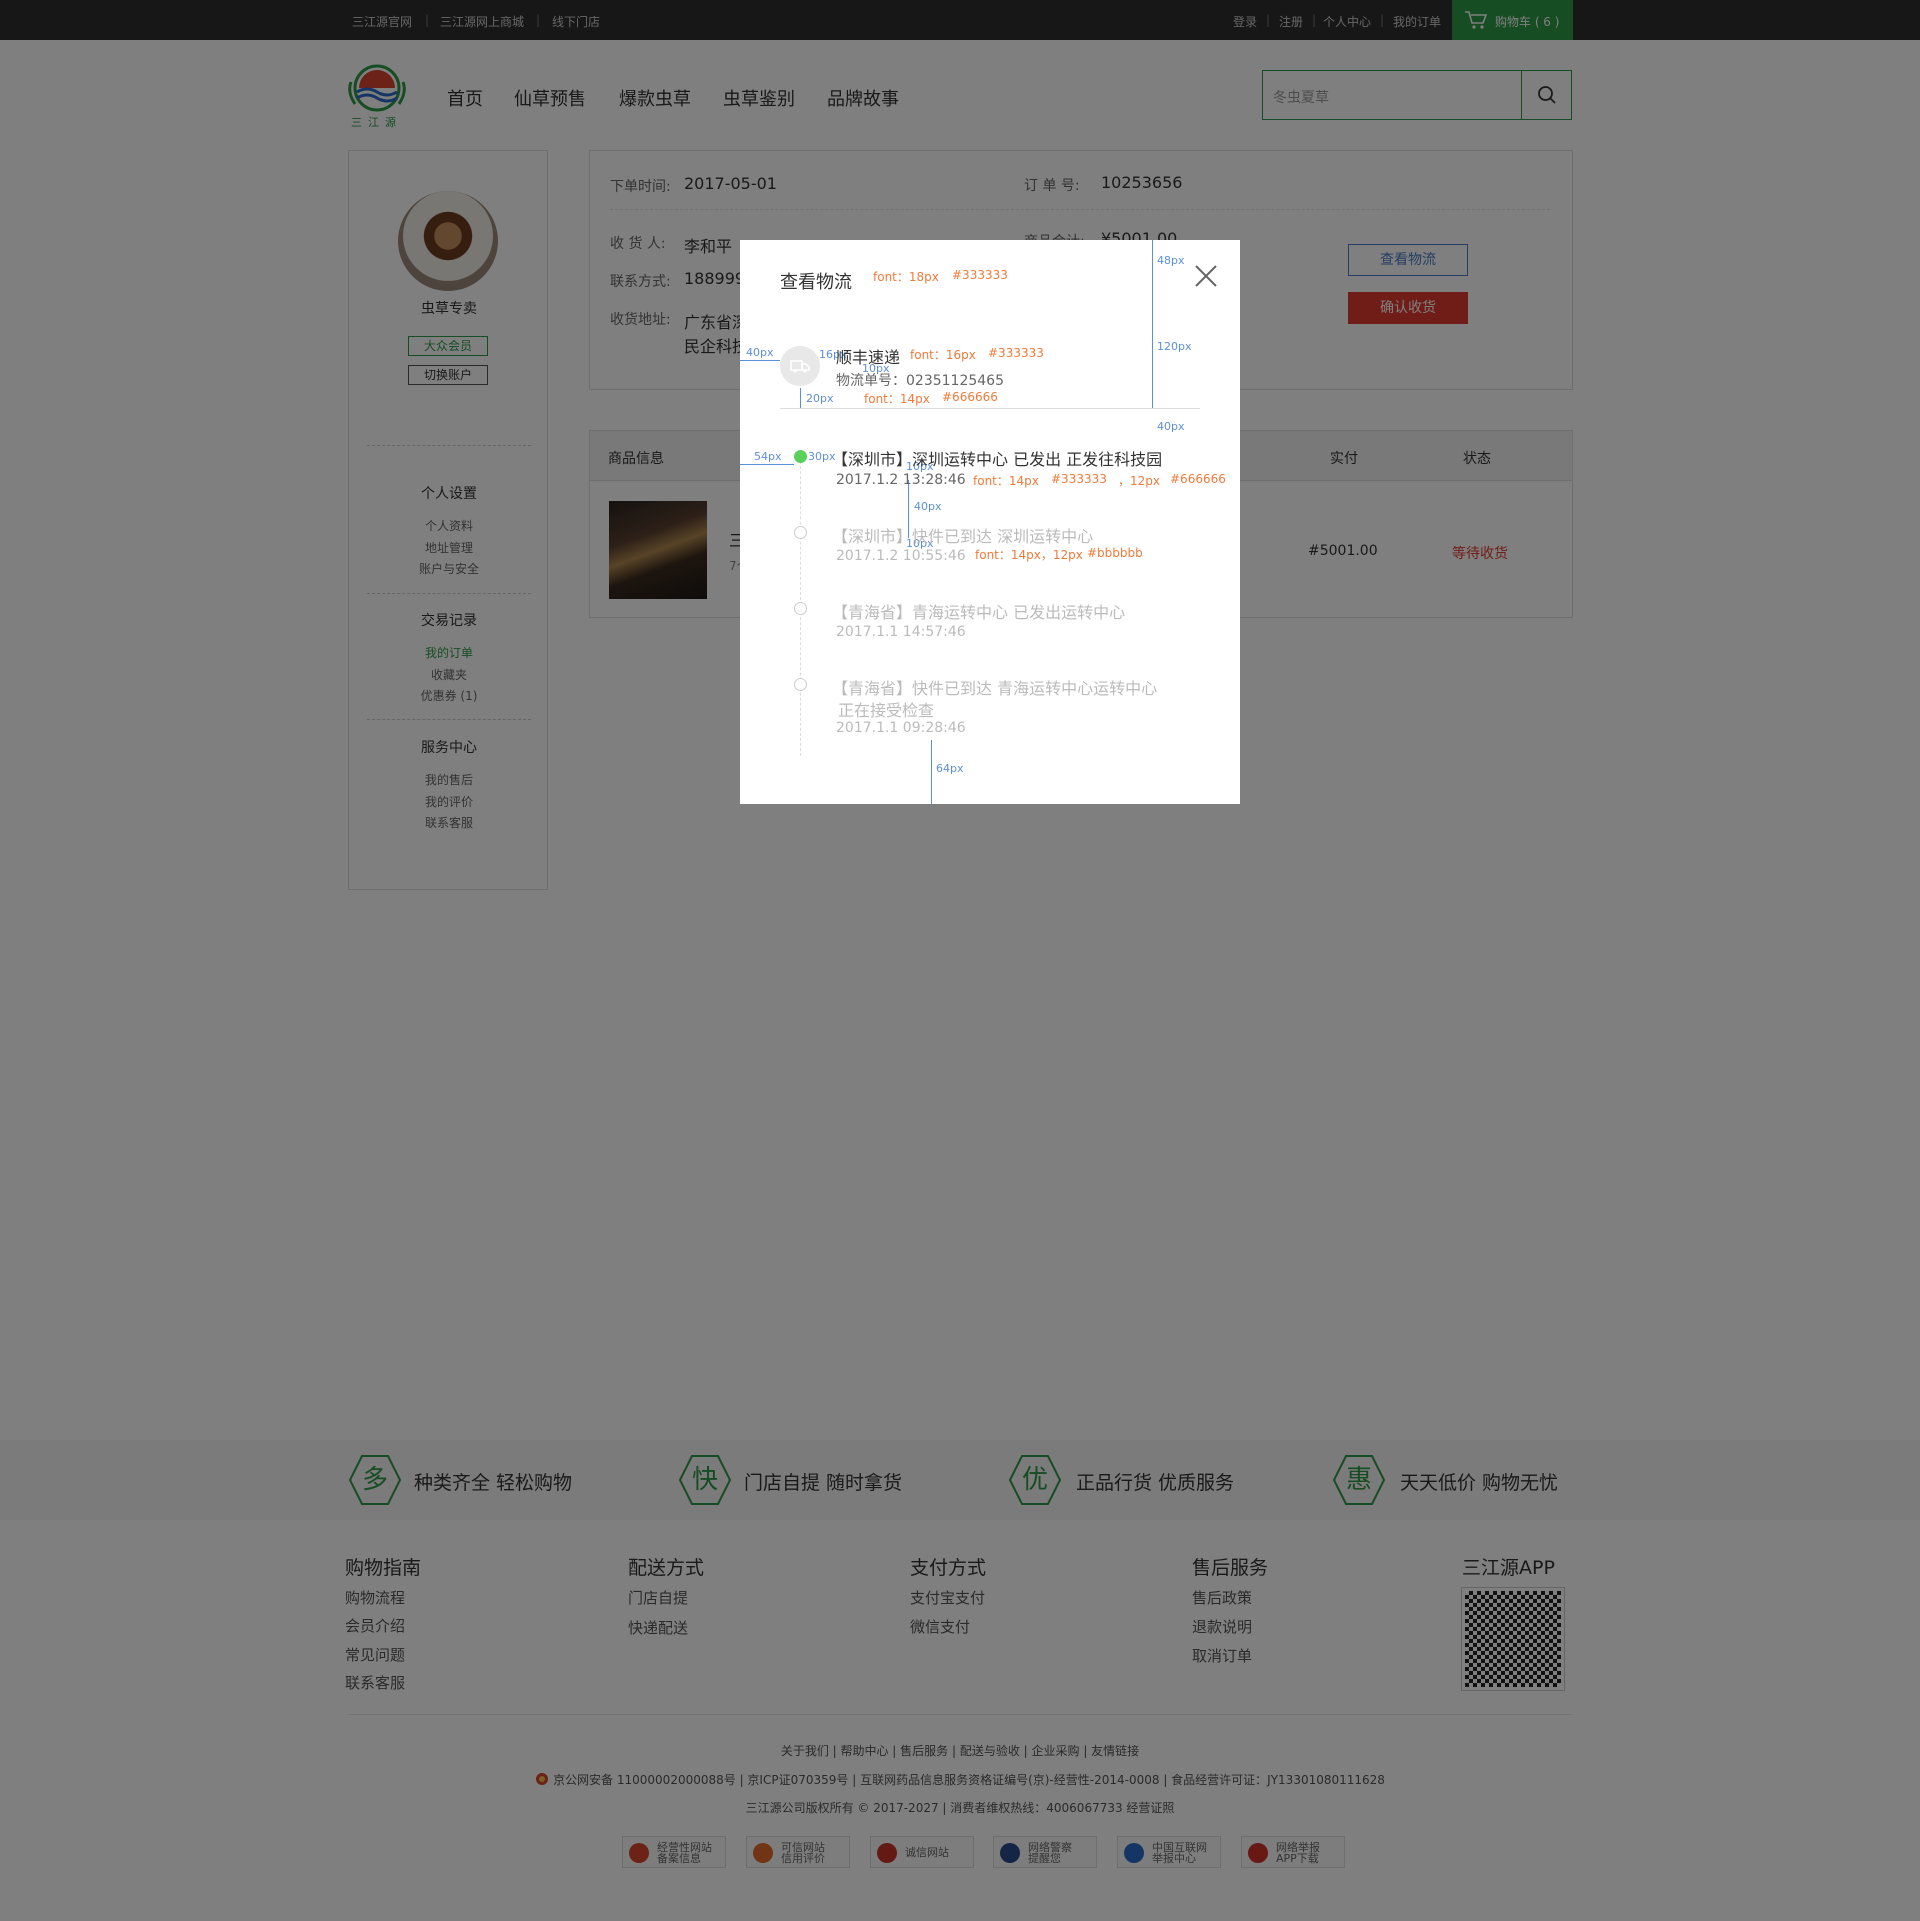 Image resolution: width=1920 pixels, height=1921 pixels. I want to click on spec-annotation: ，12px, so click(1139, 481).